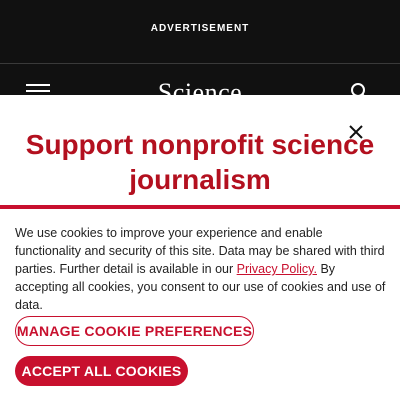 This screenshot has width=400, height=400. Describe the element at coordinates (200, 162) in the screenshot. I see `promo-headline: Support nonprofit science journalism` at that location.